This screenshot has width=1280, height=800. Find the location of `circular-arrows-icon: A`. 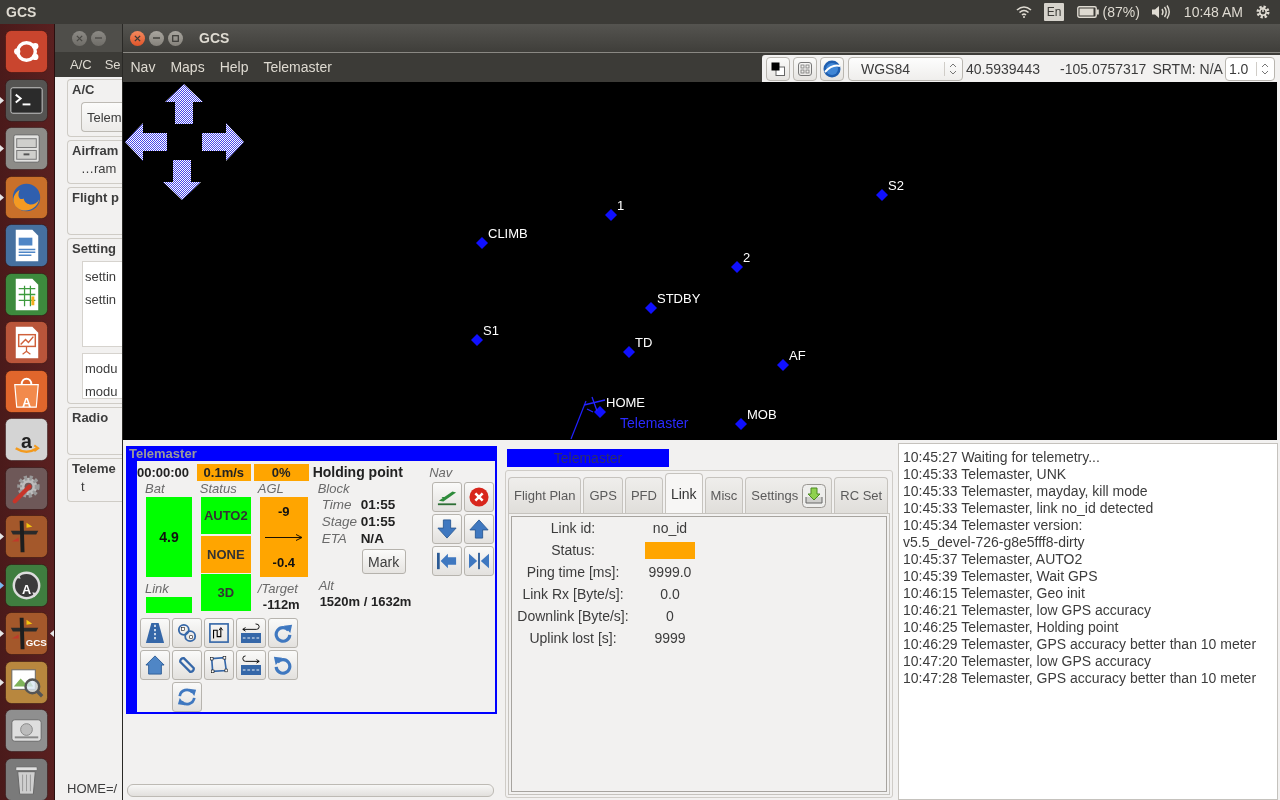

circular-arrows-icon: A is located at coordinates (26, 585).